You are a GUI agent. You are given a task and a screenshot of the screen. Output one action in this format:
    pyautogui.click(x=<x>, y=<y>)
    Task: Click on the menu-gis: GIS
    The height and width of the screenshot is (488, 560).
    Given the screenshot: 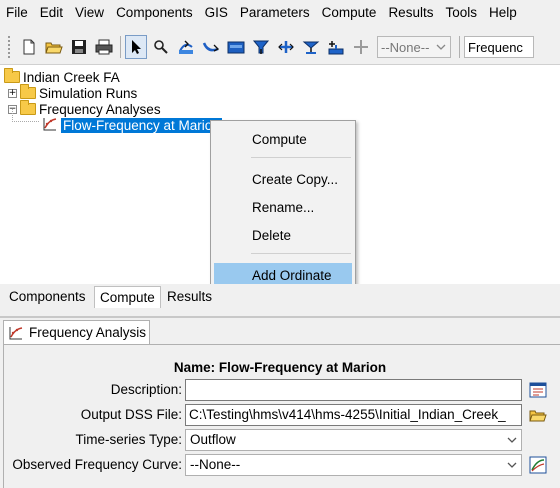 What is the action you would take?
    pyautogui.click(x=216, y=13)
    